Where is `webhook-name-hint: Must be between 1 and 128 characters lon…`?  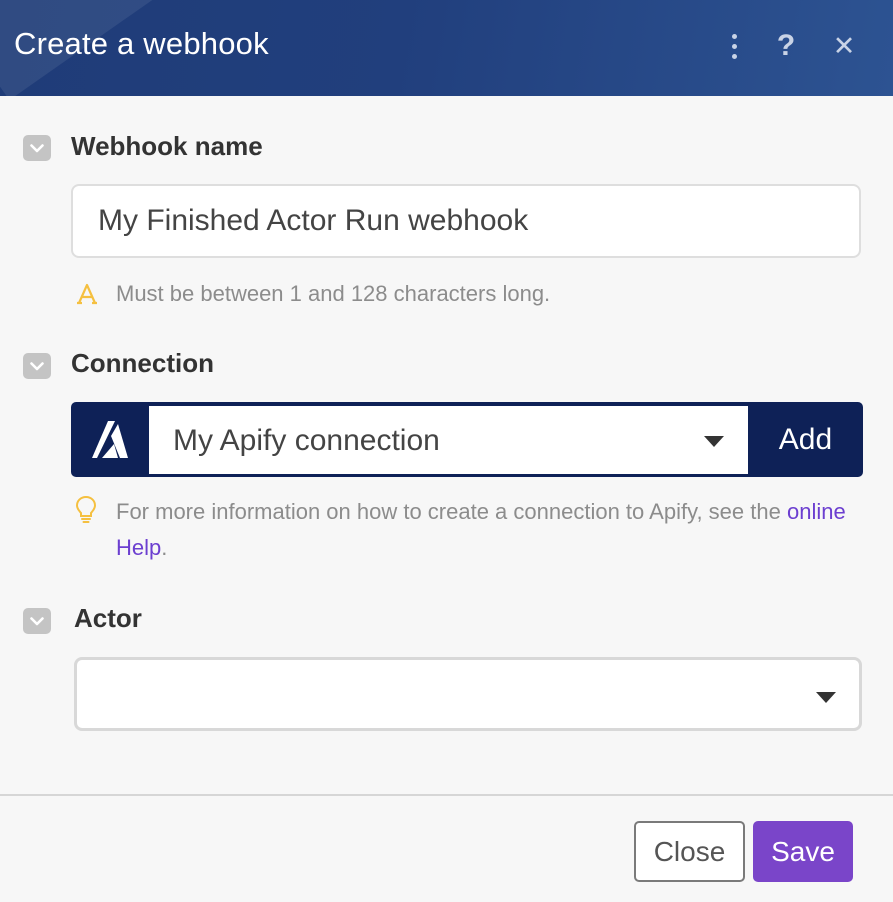
webhook-name-hint: Must be between 1 and 128 characters lon… is located at coordinates (333, 293).